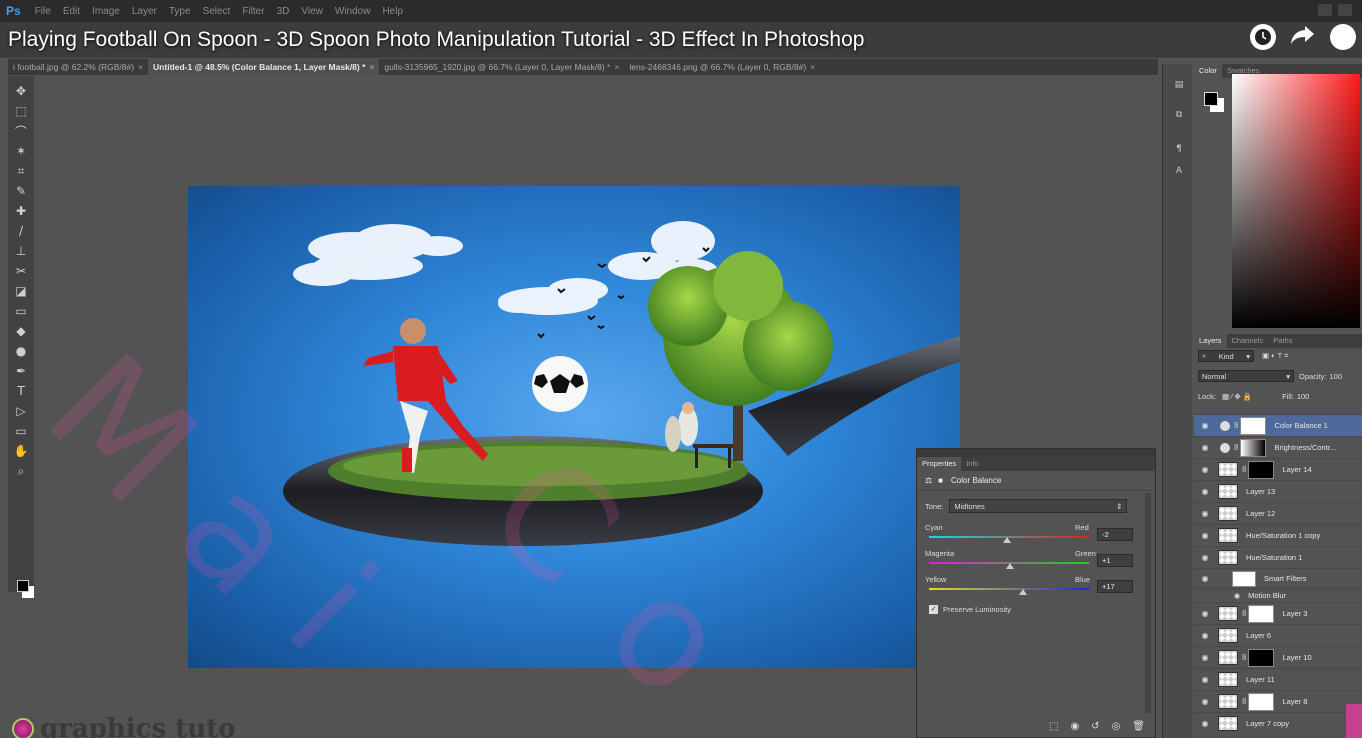 The image size is (1362, 738). I want to click on move-tool-icon: ✥, so click(21, 91).